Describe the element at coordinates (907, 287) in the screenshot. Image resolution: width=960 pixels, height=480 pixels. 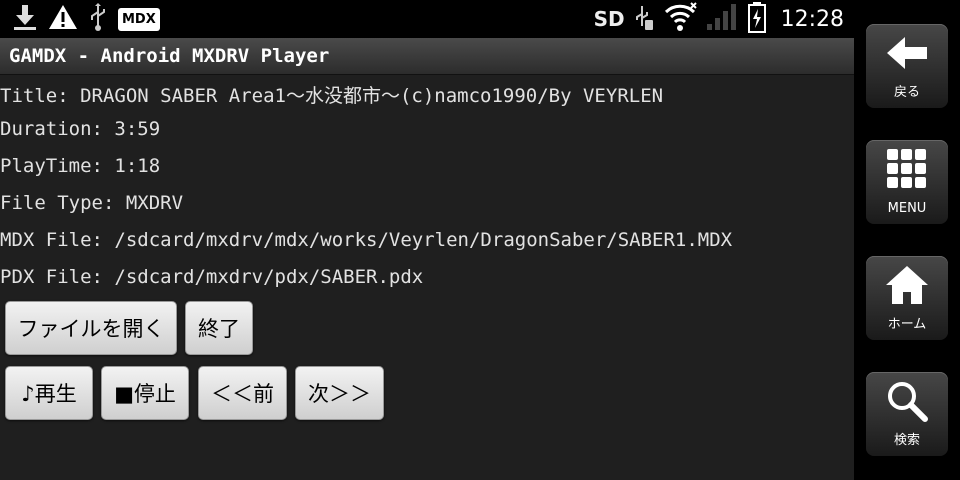
I see `home-icon` at that location.